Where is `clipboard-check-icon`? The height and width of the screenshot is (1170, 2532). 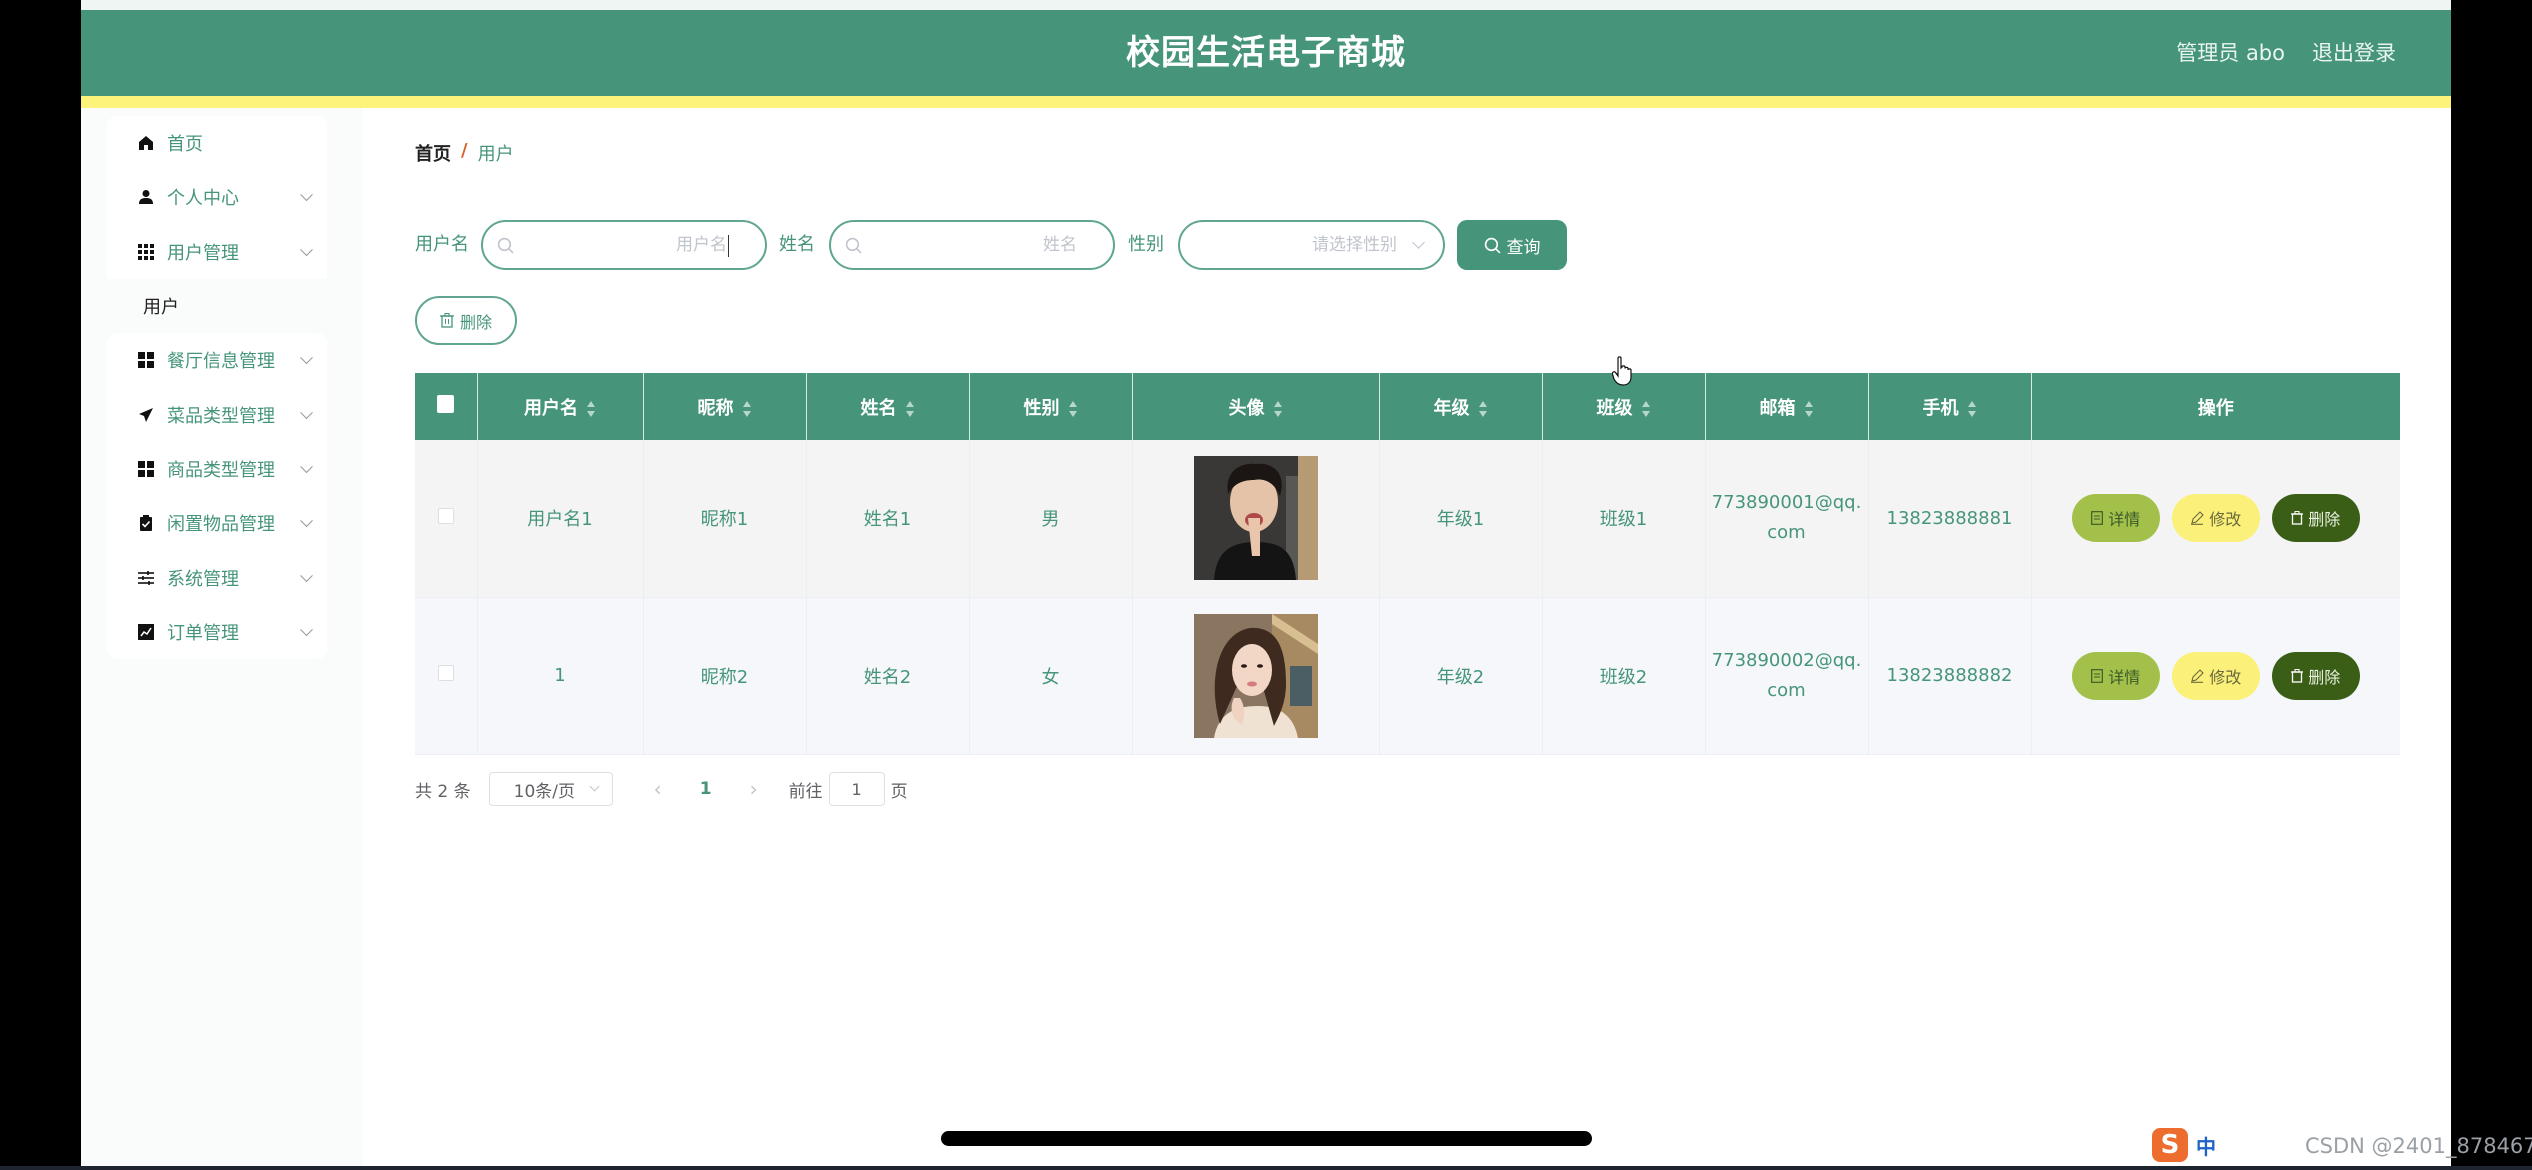 clipboard-check-icon is located at coordinates (146, 523).